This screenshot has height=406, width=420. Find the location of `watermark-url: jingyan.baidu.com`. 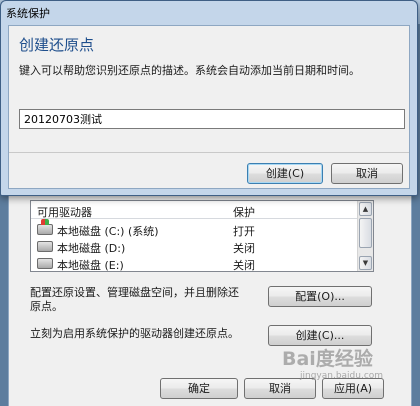

watermark-url: jingyan.baidu.com is located at coordinates (342, 376).